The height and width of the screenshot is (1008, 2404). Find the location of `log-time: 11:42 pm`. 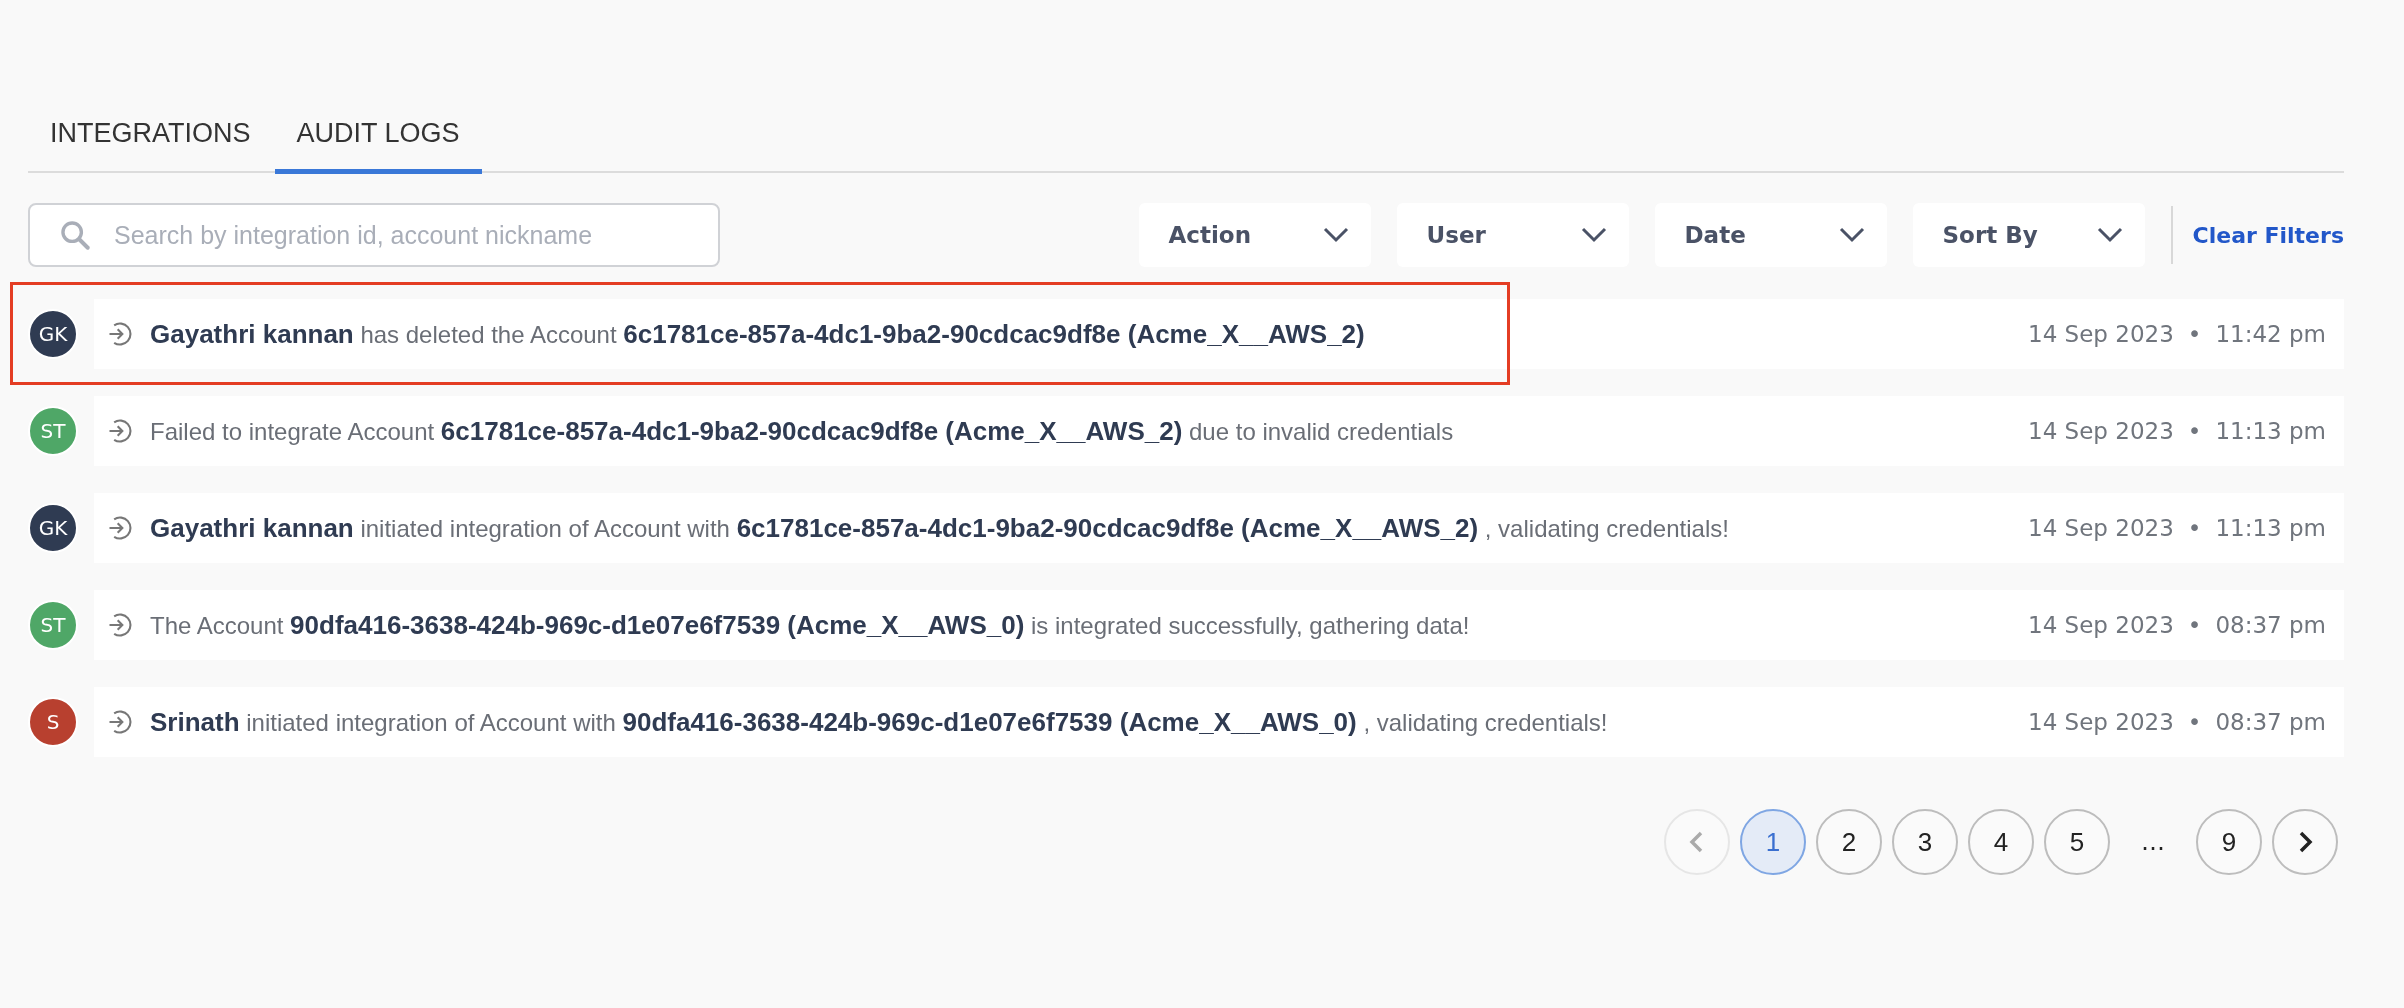

log-time: 11:42 pm is located at coordinates (2270, 334).